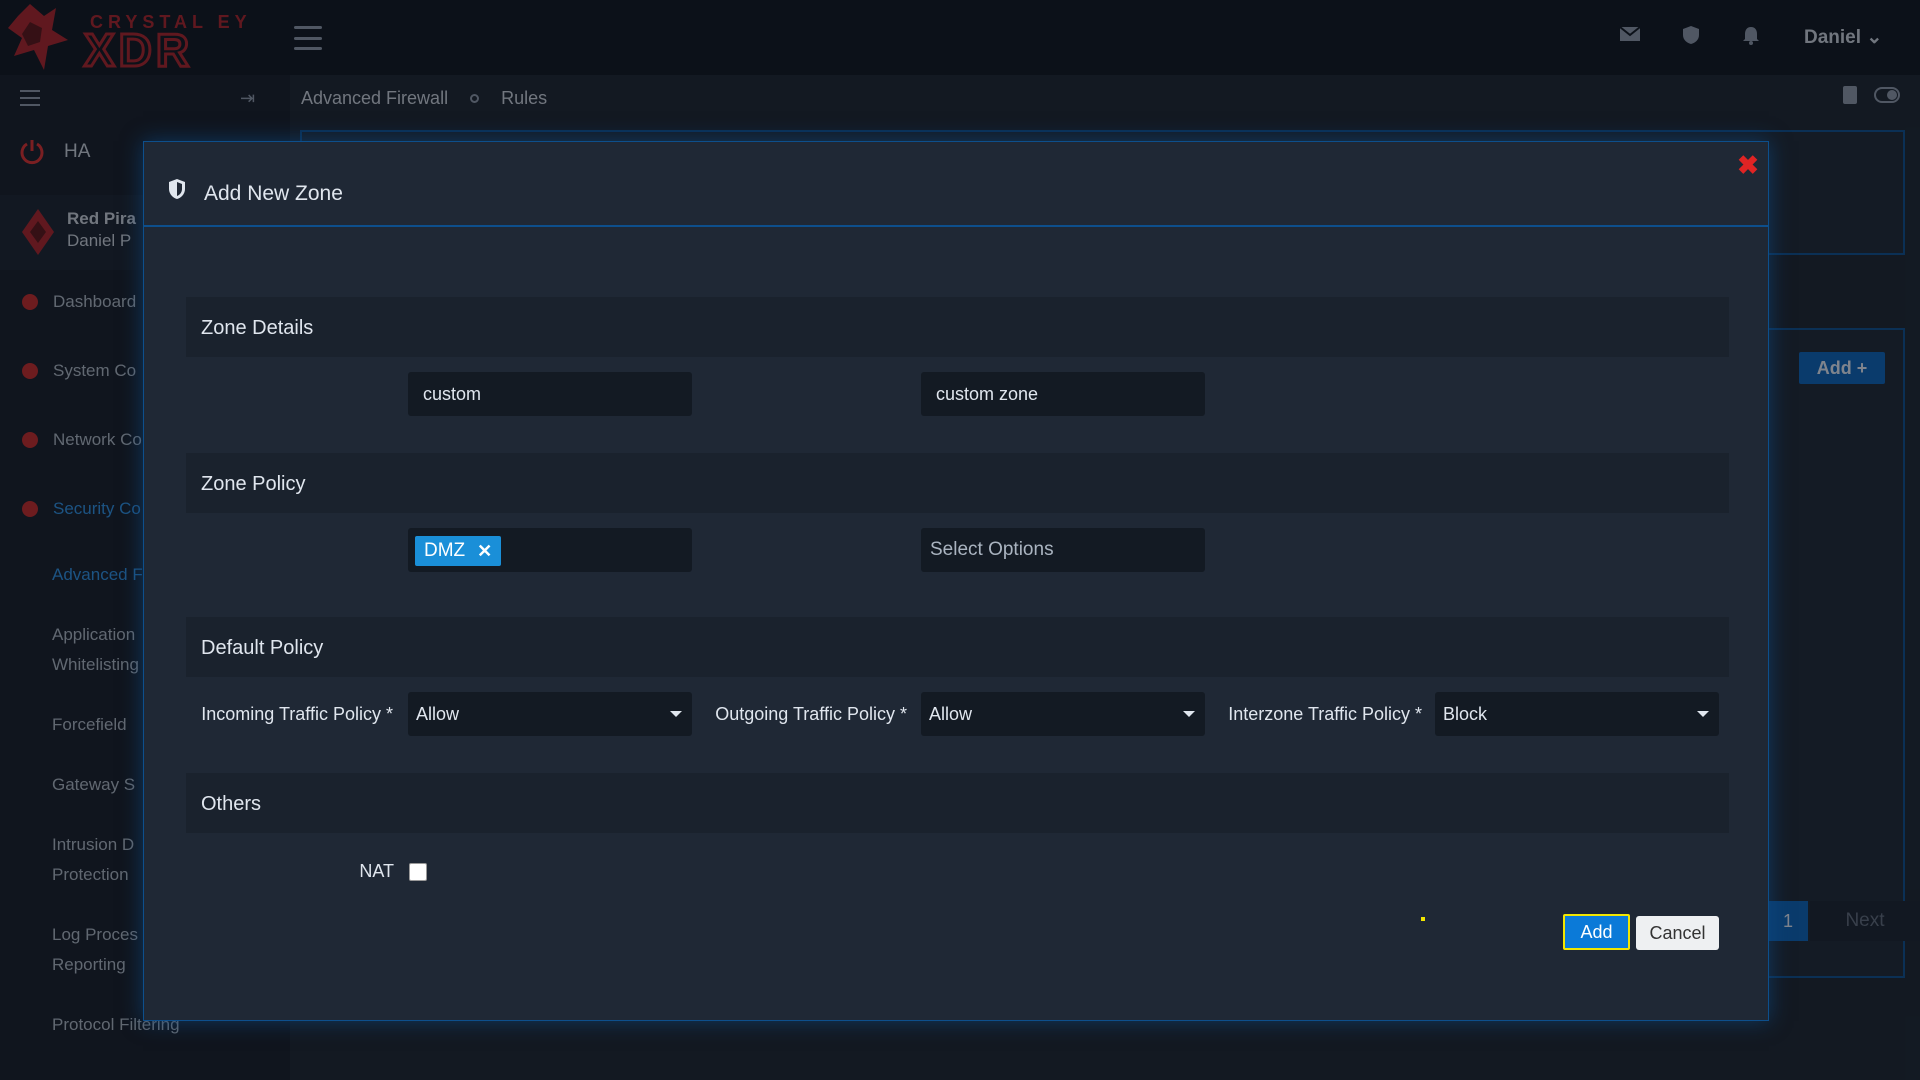  Describe the element at coordinates (957, 803) in the screenshot. I see `others-section: Others` at that location.